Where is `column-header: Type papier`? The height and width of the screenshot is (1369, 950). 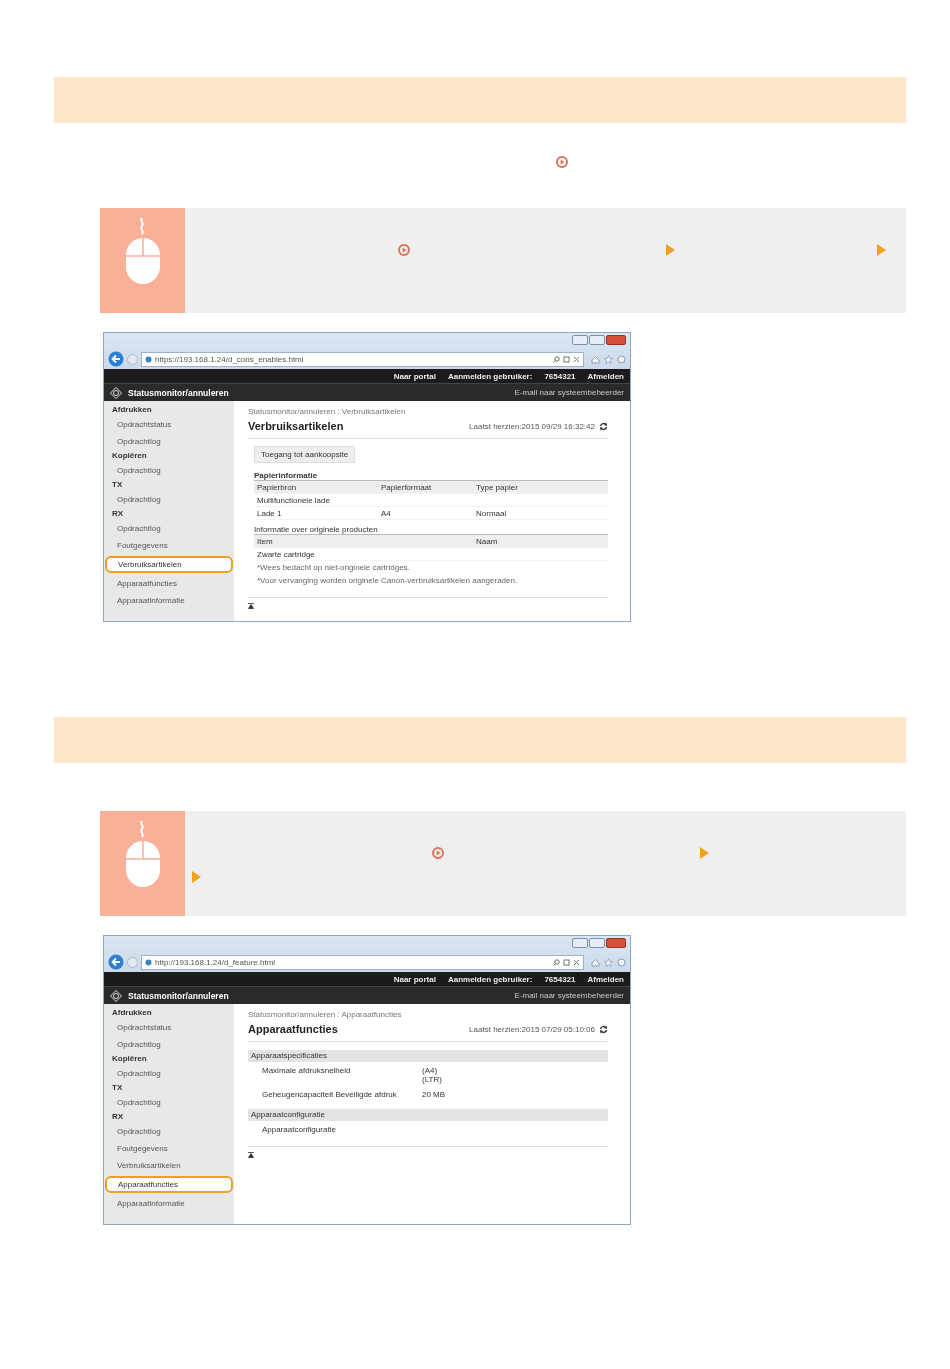
column-header: Type papier is located at coordinates (497, 487).